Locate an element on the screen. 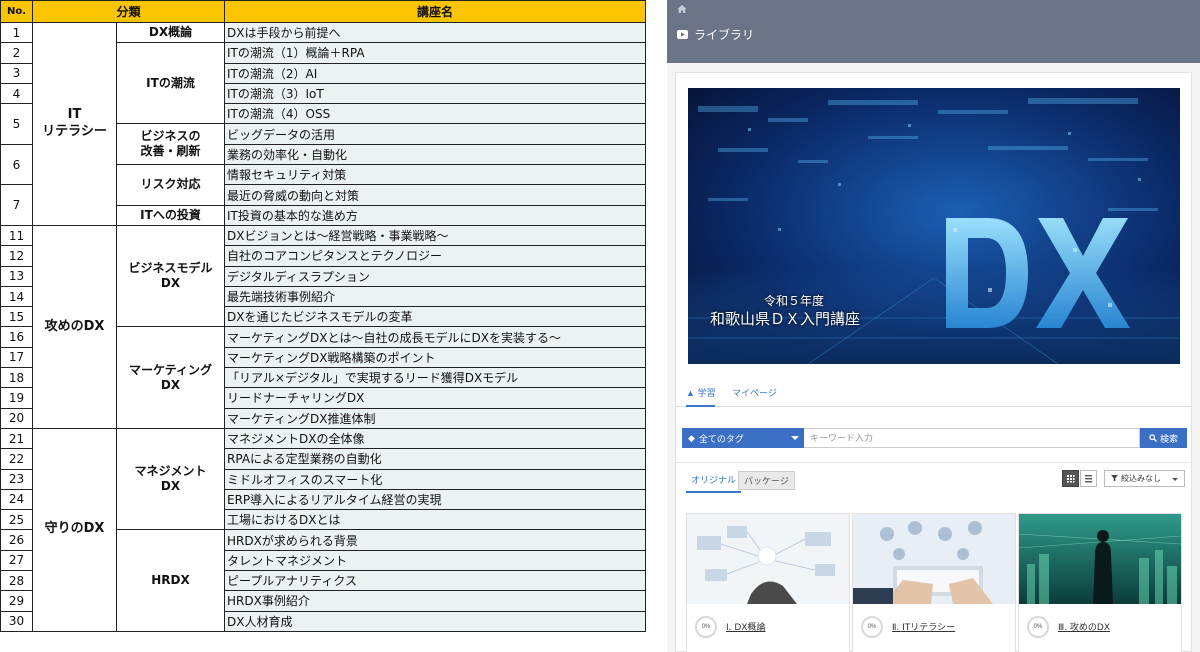 The image size is (1200, 652). row-number: 17 is located at coordinates (16, 357).